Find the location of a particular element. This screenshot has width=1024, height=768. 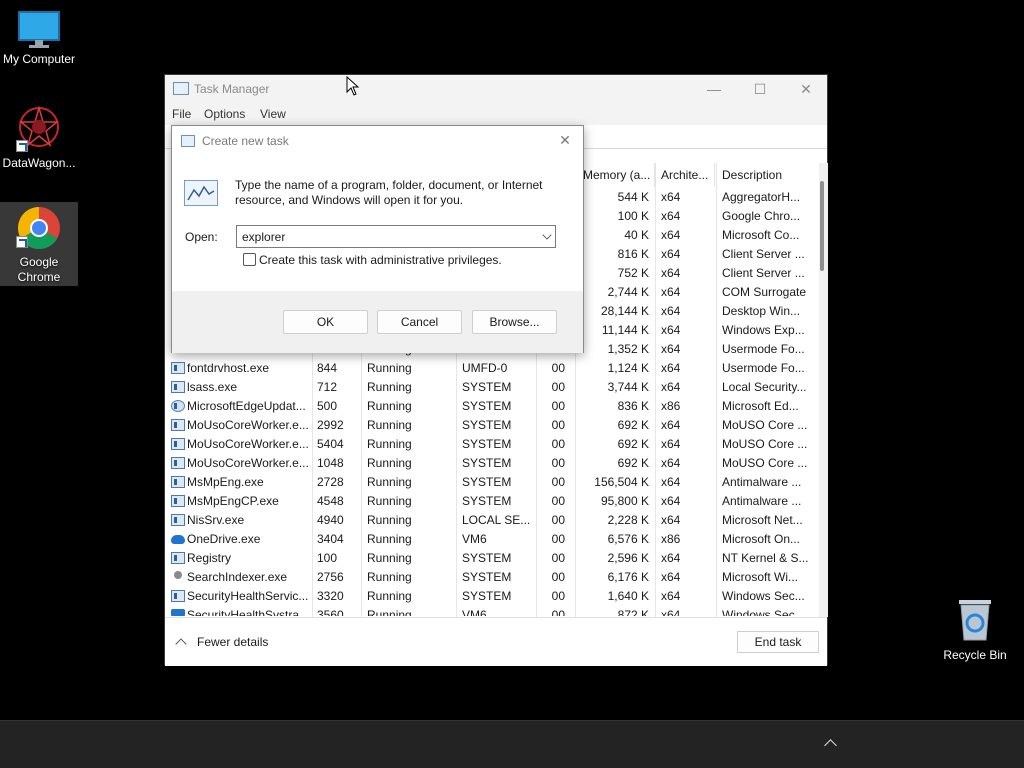

minimize-button: — is located at coordinates (714, 89).